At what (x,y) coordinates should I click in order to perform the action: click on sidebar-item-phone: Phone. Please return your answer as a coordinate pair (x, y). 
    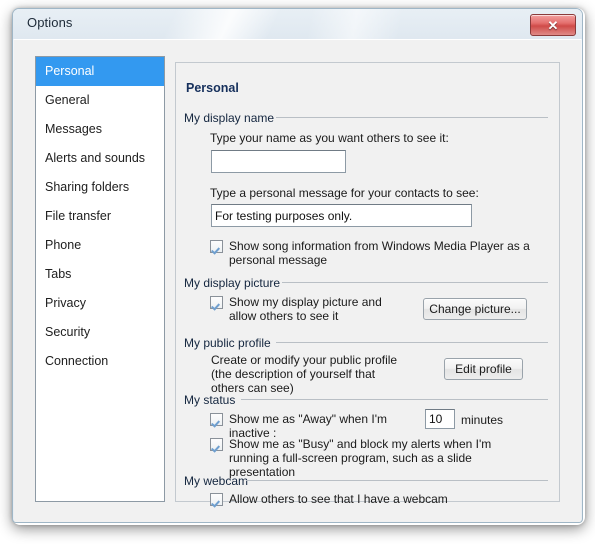
    Looking at the image, I should click on (100, 245).